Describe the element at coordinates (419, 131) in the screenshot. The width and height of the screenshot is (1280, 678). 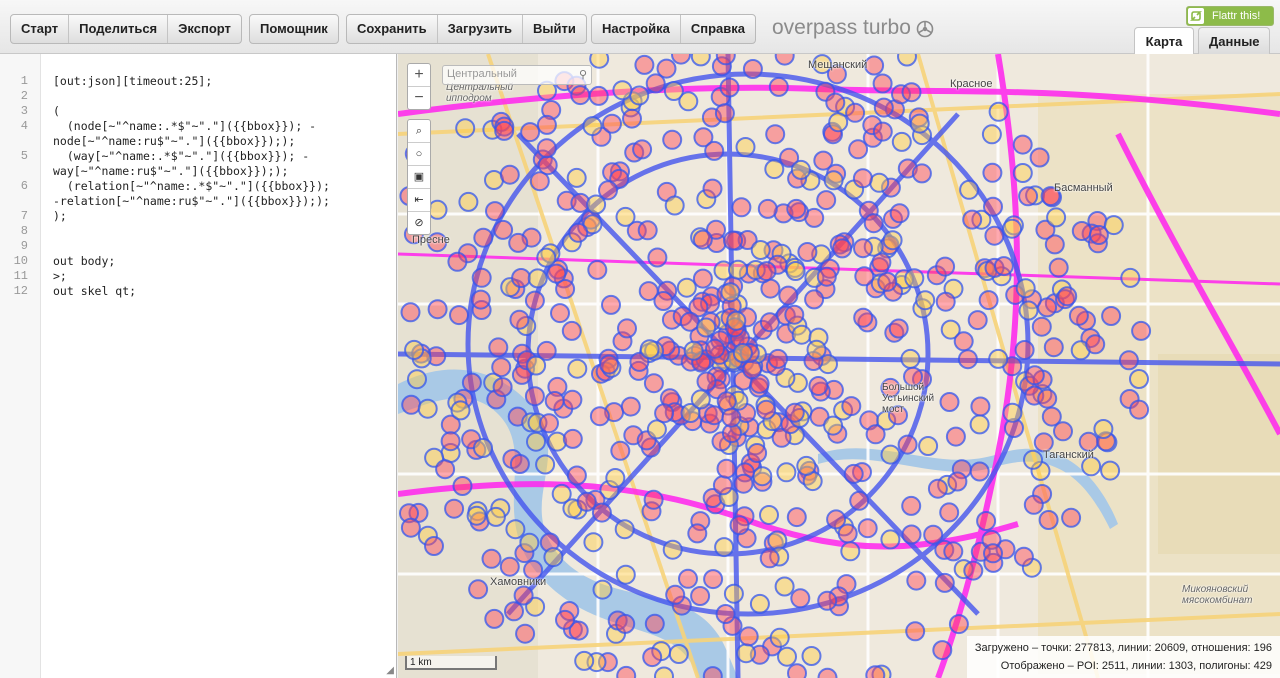
I see `zoom-to-data-icon: ⌕` at that location.